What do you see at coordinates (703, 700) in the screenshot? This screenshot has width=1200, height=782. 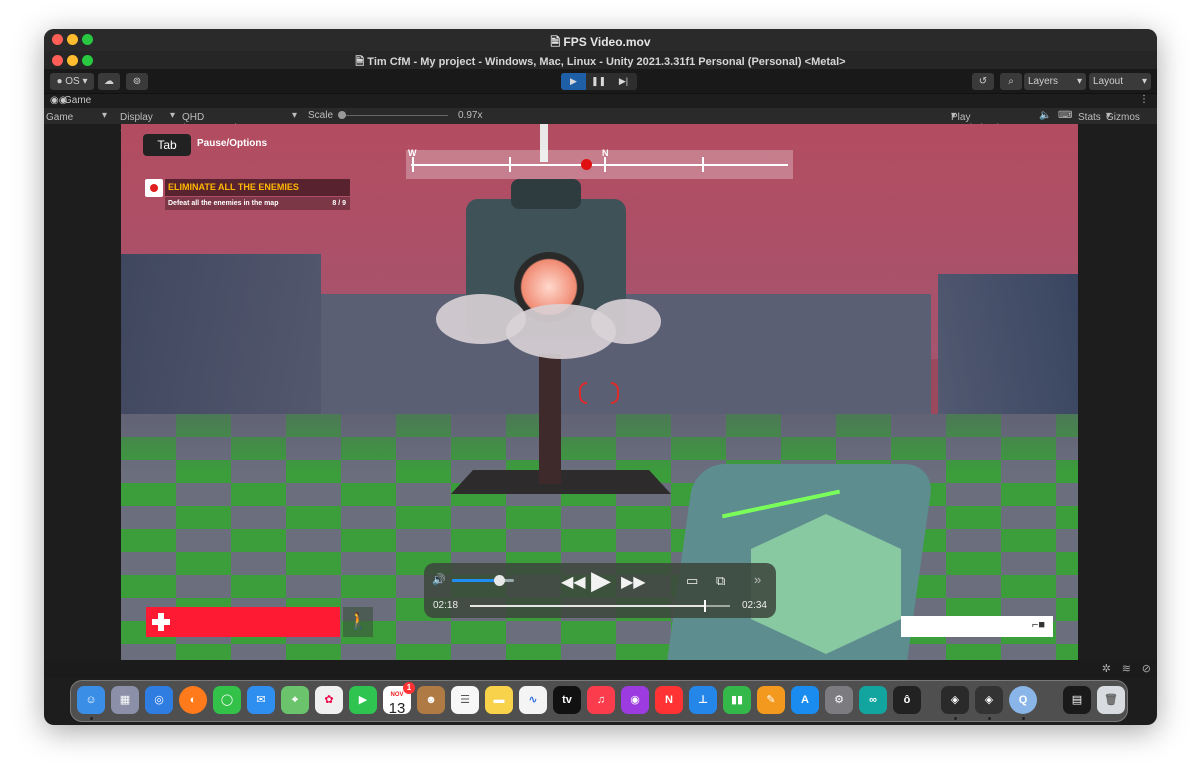 I see `keynote-icon: ⊥` at bounding box center [703, 700].